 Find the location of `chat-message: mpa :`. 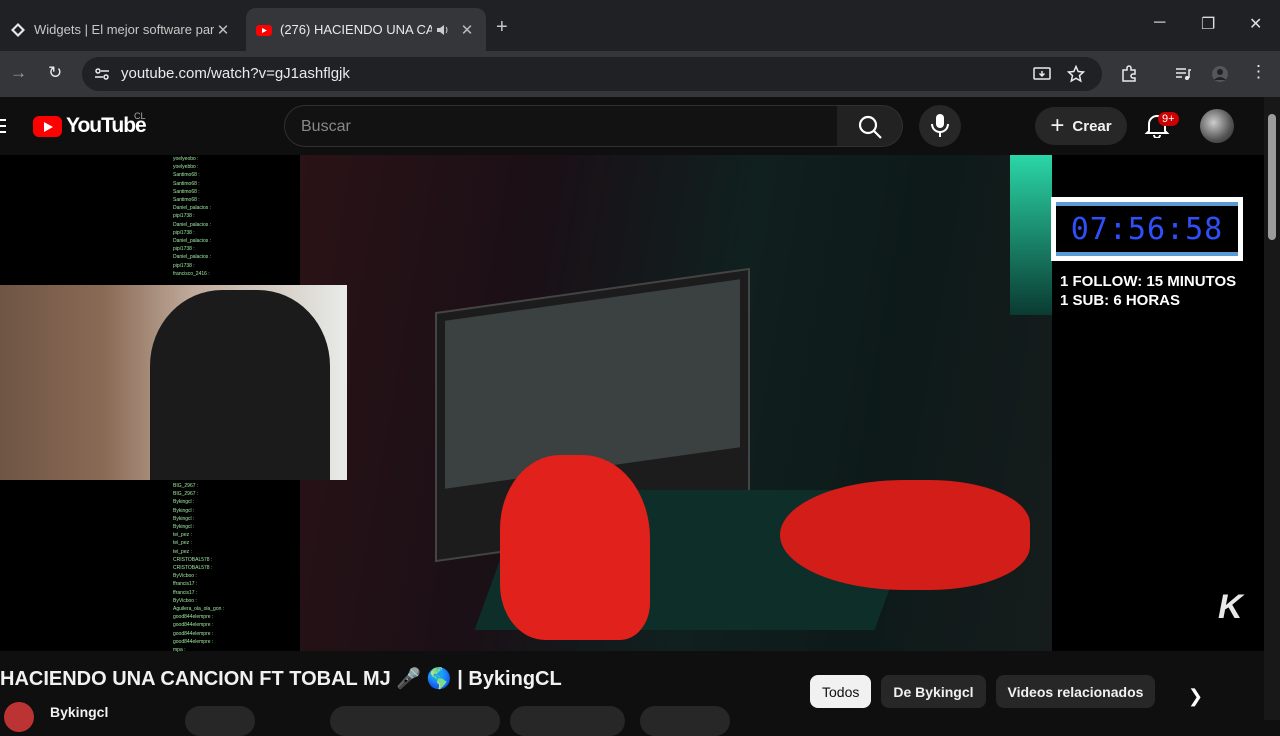

chat-message: mpa : is located at coordinates (179, 650).